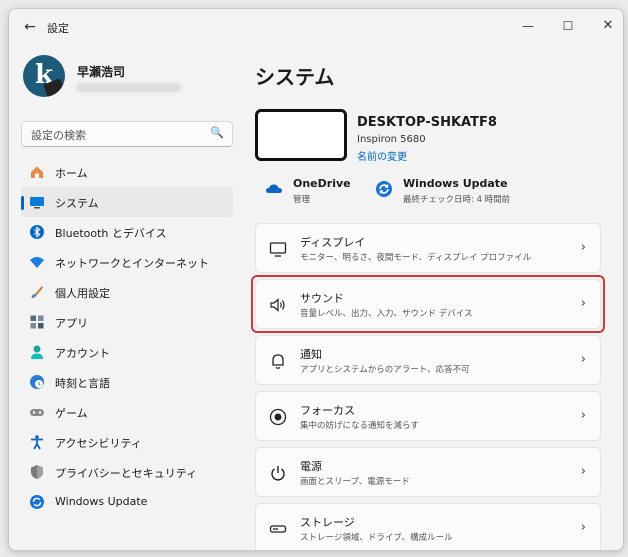 This screenshot has width=628, height=557. I want to click on card-title: フォーカス, so click(327, 410).